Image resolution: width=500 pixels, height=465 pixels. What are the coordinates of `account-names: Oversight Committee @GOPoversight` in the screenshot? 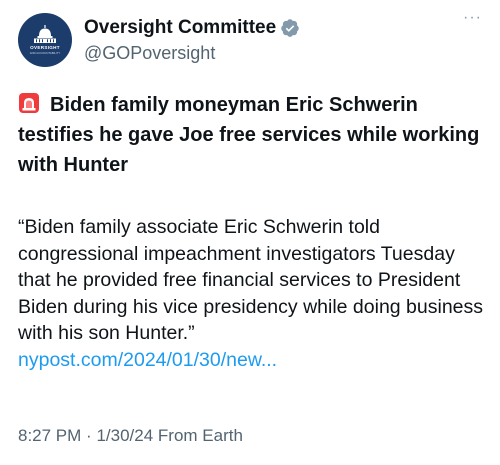 It's located at (192, 40).